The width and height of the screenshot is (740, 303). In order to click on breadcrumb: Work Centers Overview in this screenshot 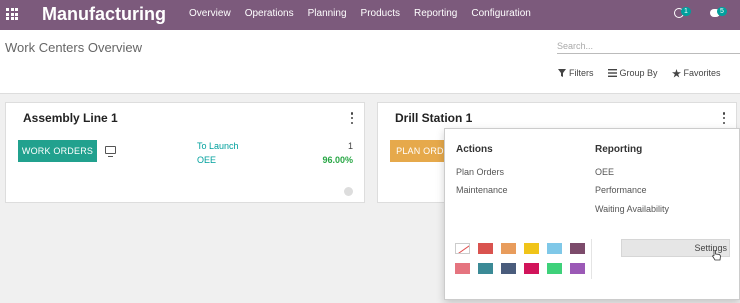, I will do `click(74, 47)`.